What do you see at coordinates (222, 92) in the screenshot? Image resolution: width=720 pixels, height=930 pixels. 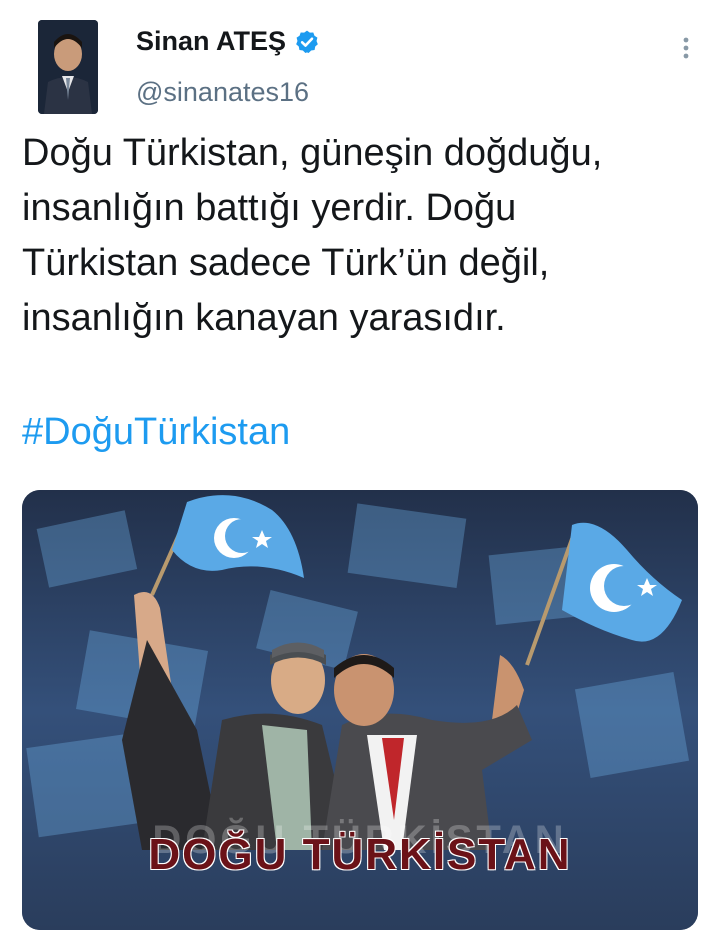 I see `user-handle: @sinanates16` at bounding box center [222, 92].